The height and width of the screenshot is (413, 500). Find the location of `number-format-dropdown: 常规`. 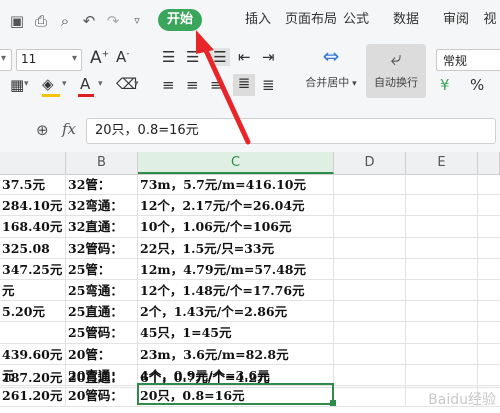

number-format-dropdown: 常规 is located at coordinates (468, 60).